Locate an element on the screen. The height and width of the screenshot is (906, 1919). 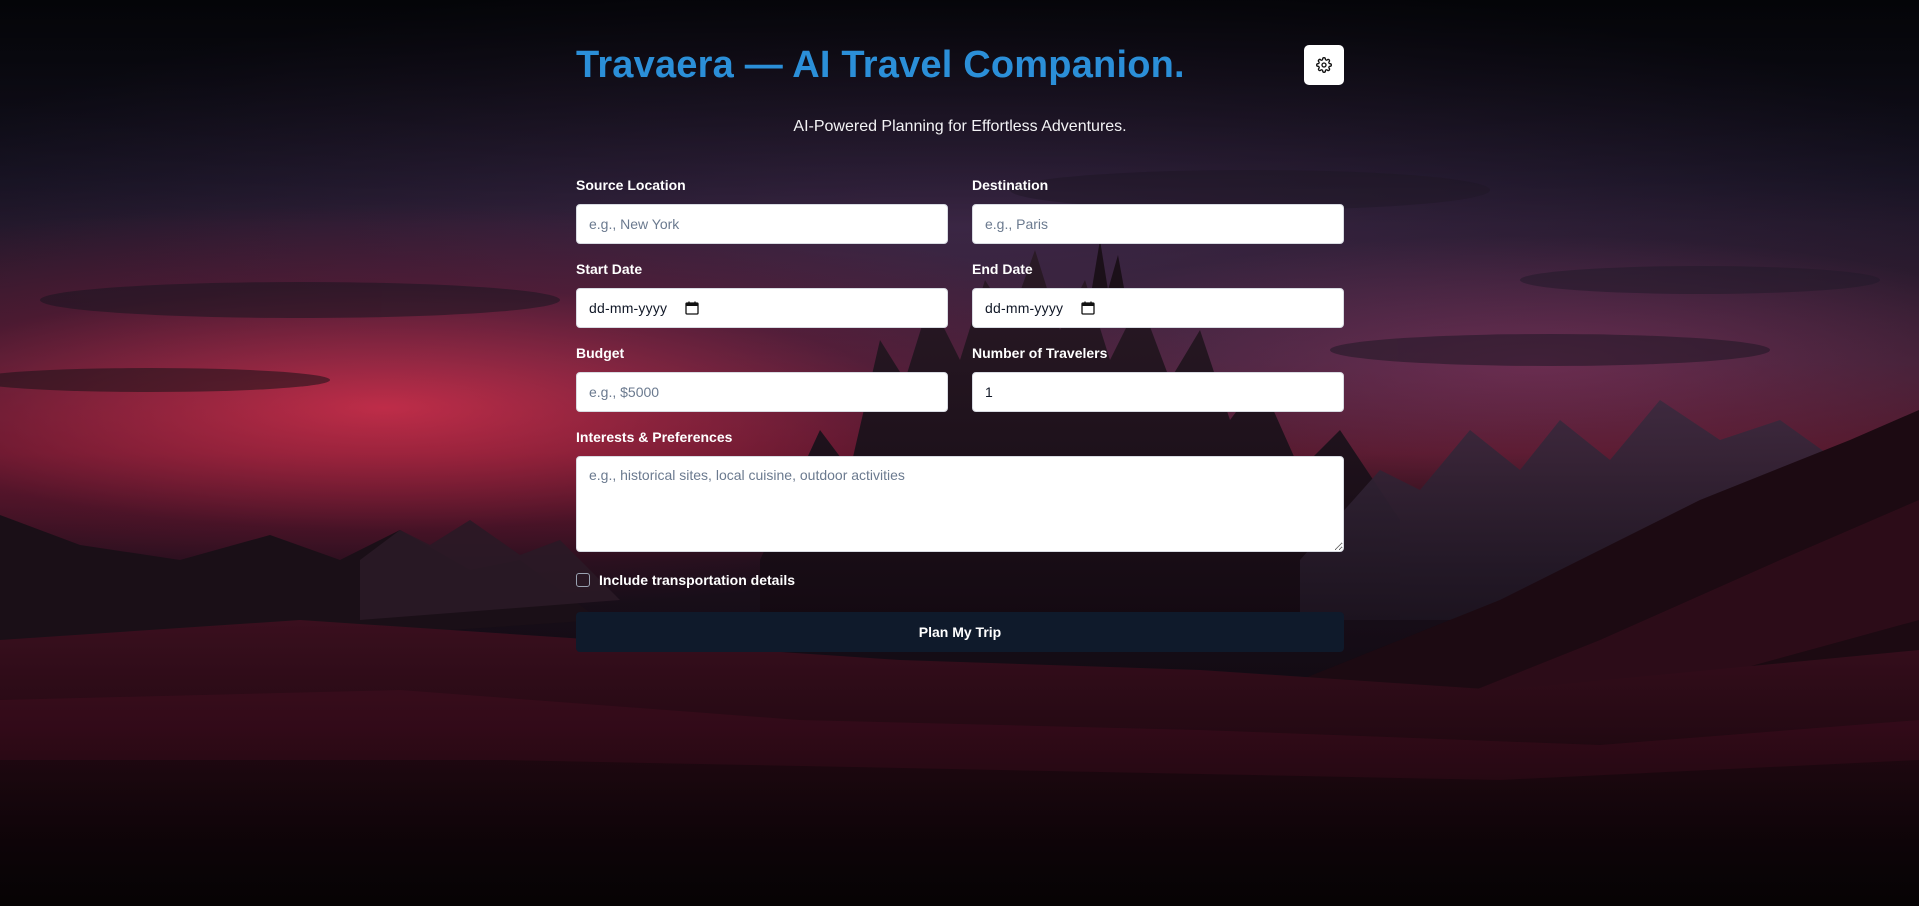
end-date-label: End Date is located at coordinates (1002, 269).